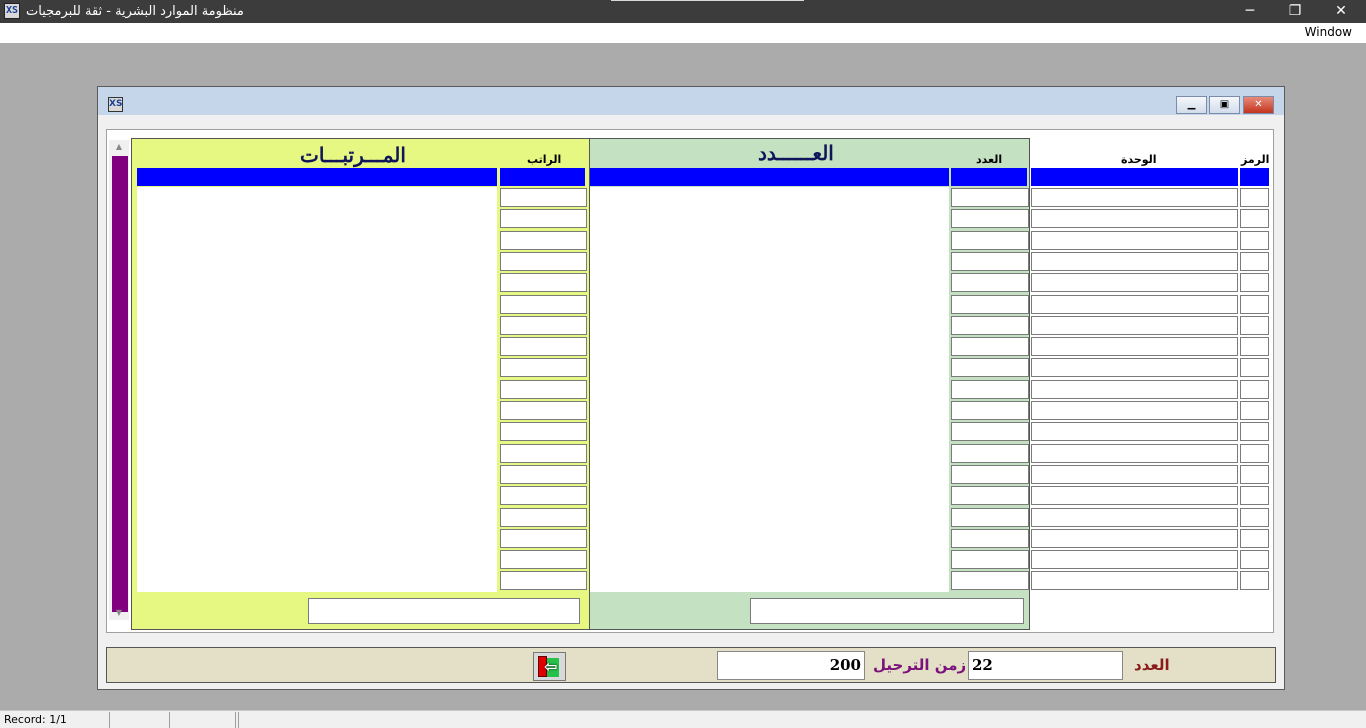 This screenshot has height=728, width=1366. I want to click on selected-code-cell, so click(1254, 177).